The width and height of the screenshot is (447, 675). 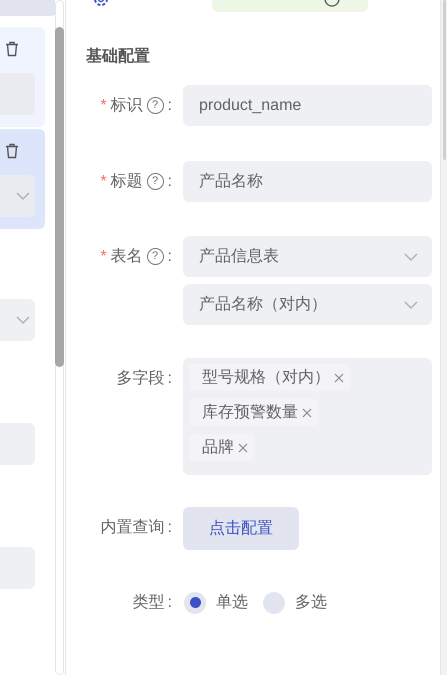 I want to click on selected-tag: 库存预警数量, so click(x=253, y=412).